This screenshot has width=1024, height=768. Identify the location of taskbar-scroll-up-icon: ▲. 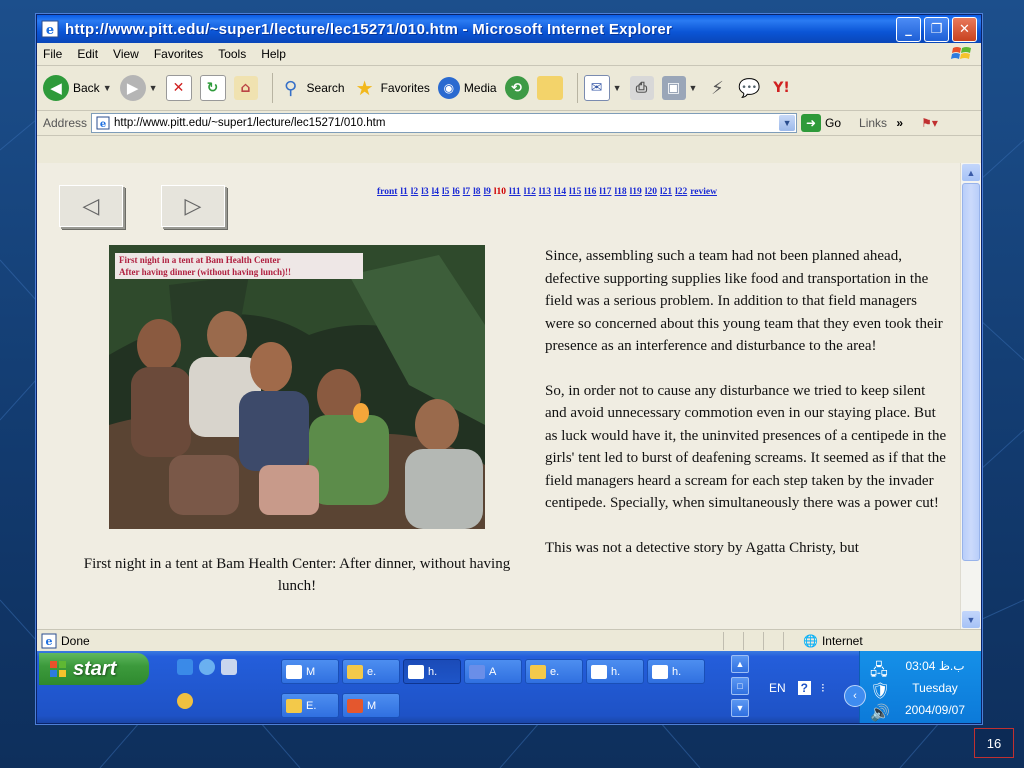
(740, 664).